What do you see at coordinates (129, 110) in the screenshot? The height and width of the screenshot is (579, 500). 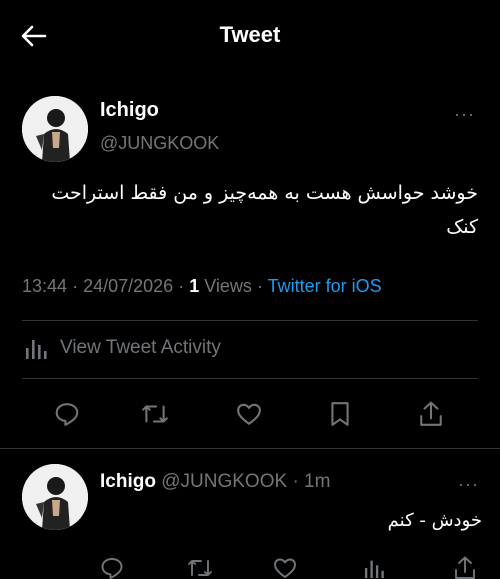 I see `author-name: Ichigo` at bounding box center [129, 110].